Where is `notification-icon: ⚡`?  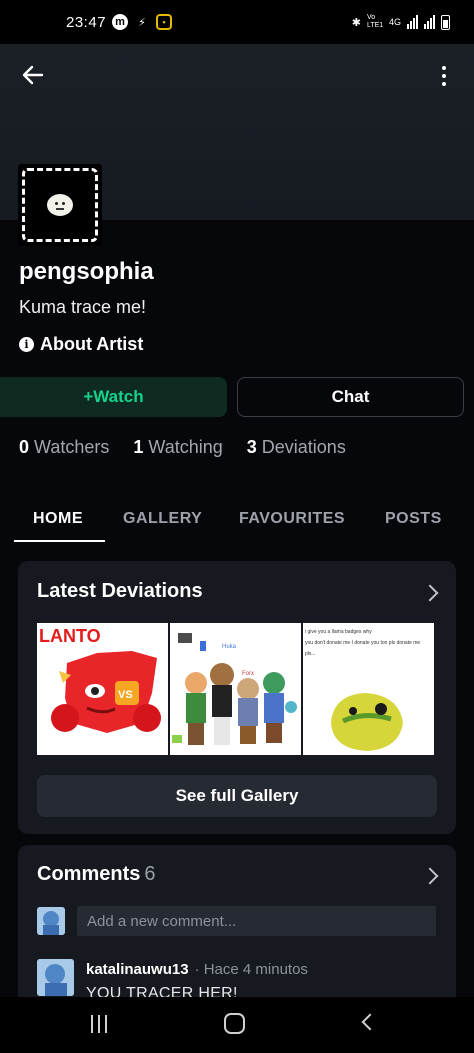 notification-icon: ⚡ is located at coordinates (142, 22).